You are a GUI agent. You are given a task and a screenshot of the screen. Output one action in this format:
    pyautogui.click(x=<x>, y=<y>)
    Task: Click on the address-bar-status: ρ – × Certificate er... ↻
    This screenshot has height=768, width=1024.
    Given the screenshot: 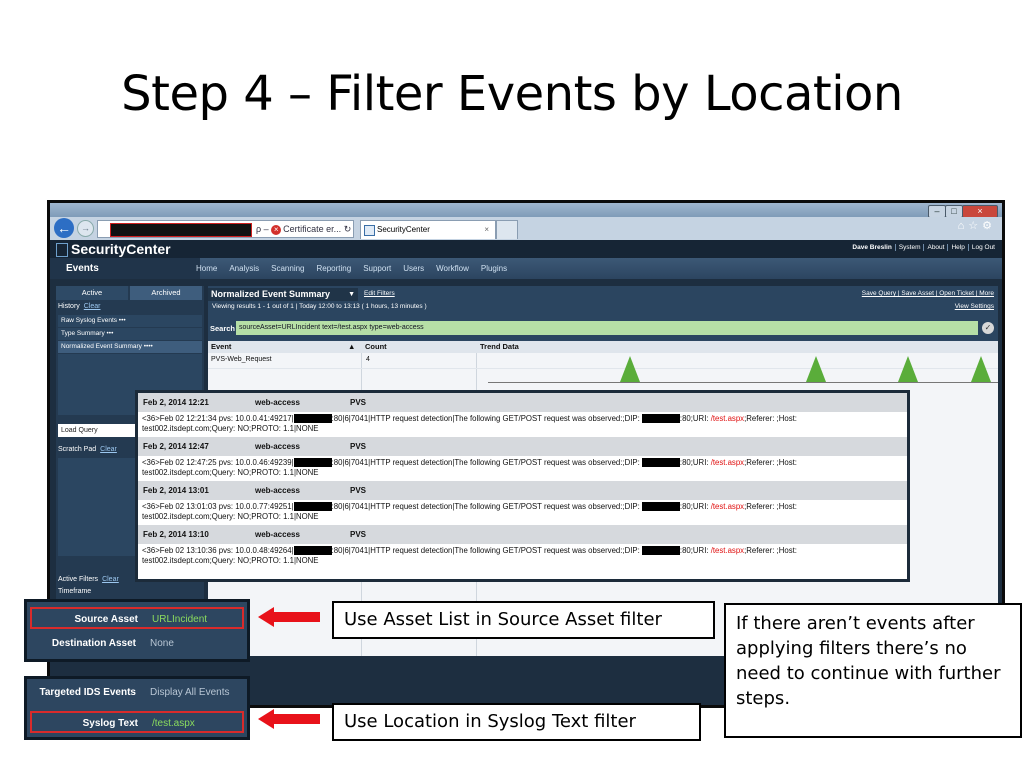 What is the action you would take?
    pyautogui.click(x=303, y=229)
    